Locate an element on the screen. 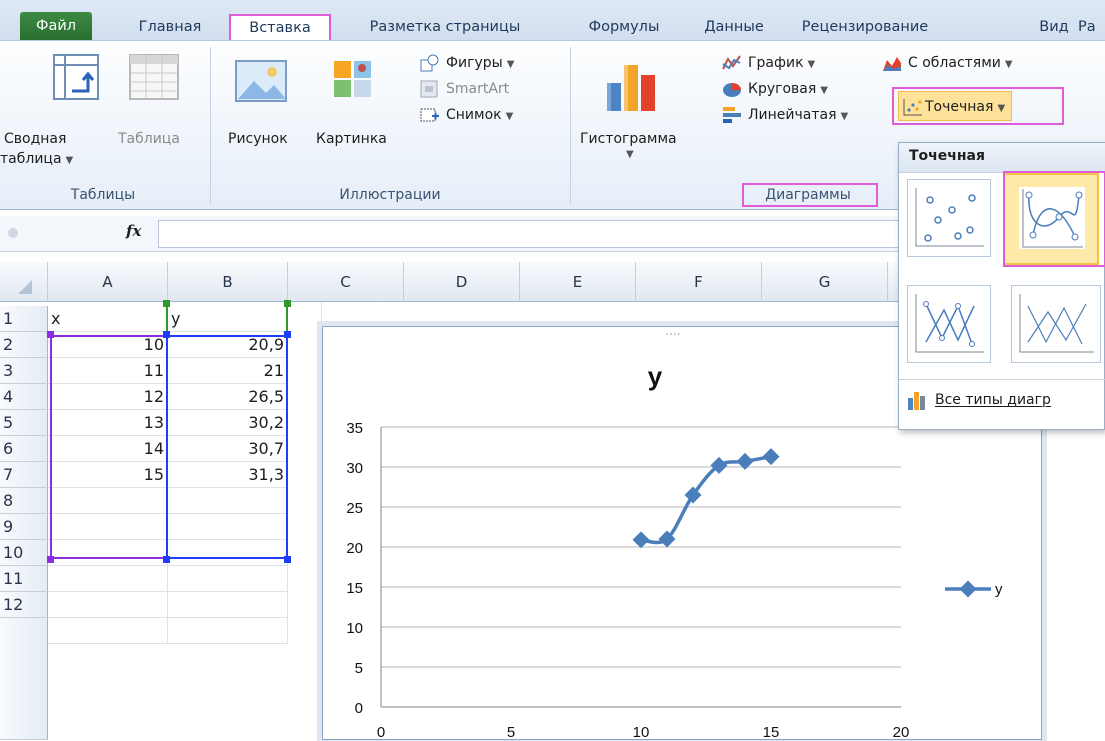 This screenshot has height=741, width=1105. grid-column-lines is located at coordinates (305, 521).